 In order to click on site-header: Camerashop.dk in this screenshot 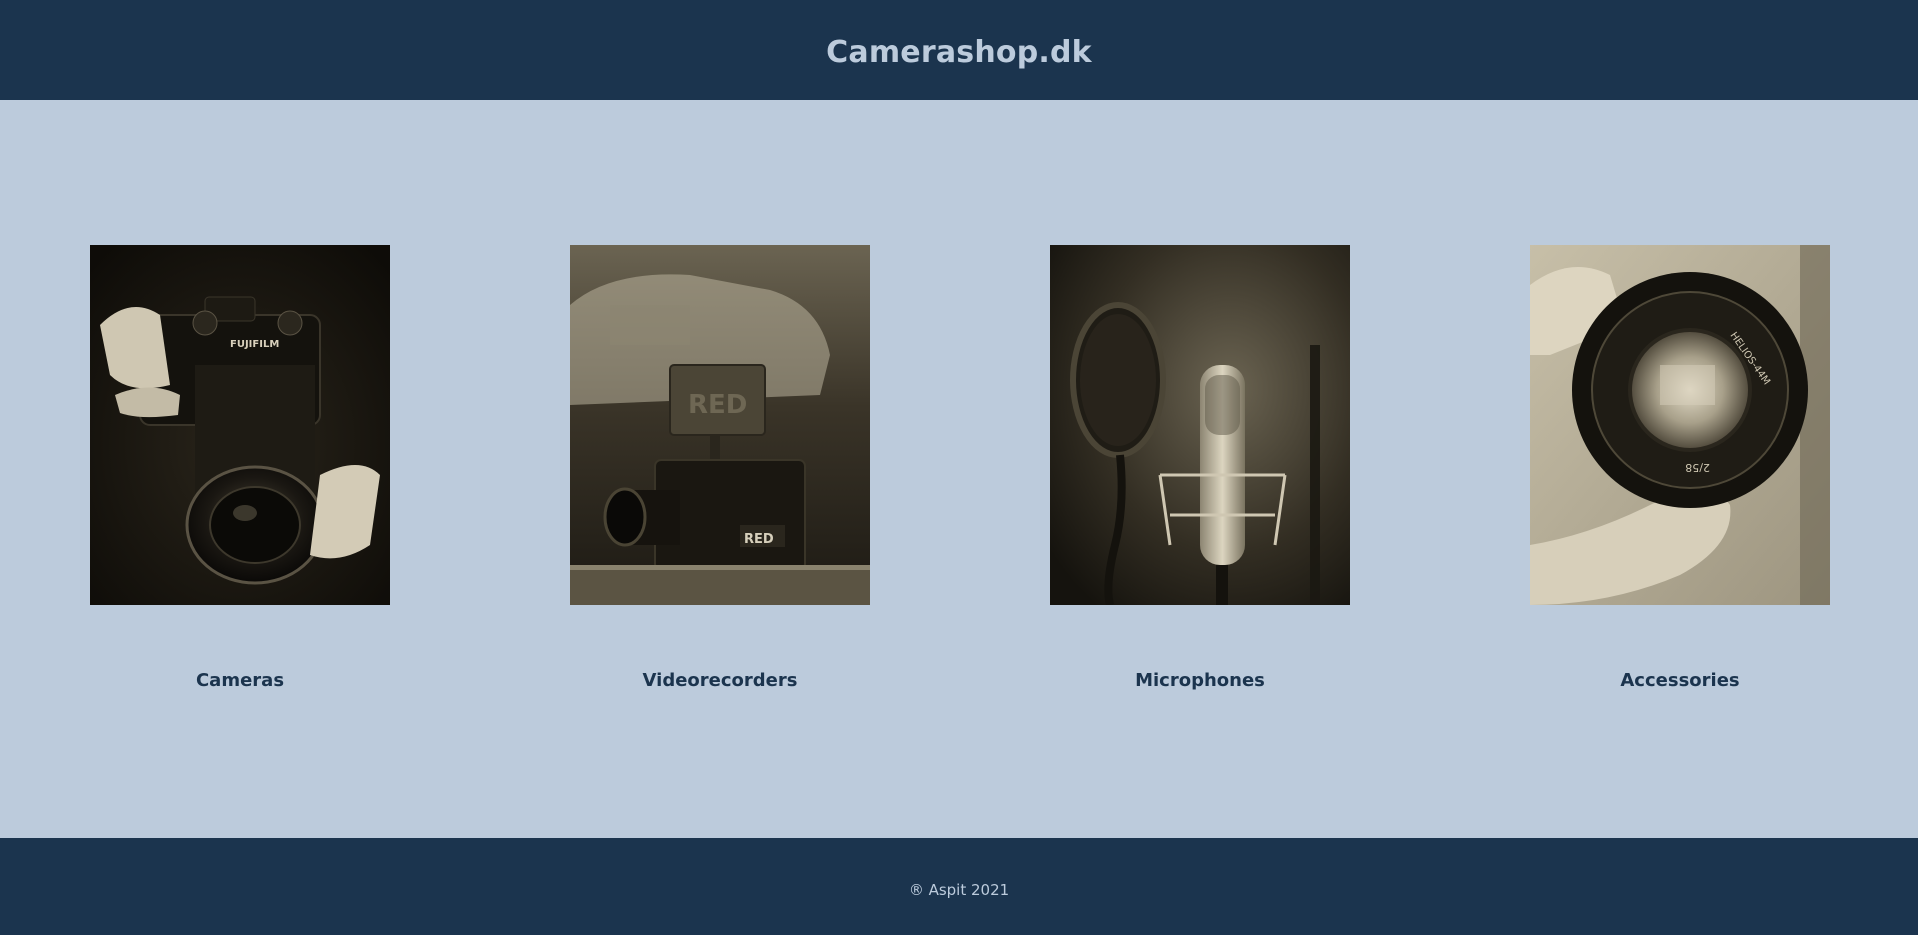, I will do `click(959, 50)`.